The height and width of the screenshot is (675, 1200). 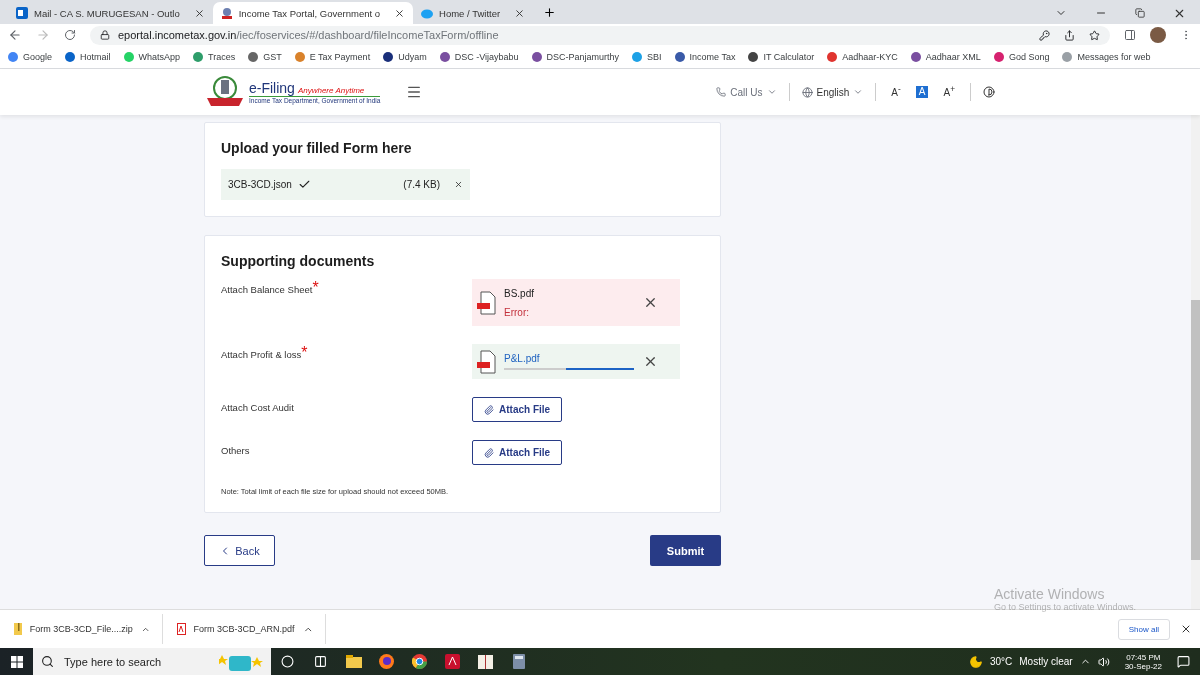 What do you see at coordinates (22, 13) in the screenshot?
I see `mail-icon` at bounding box center [22, 13].